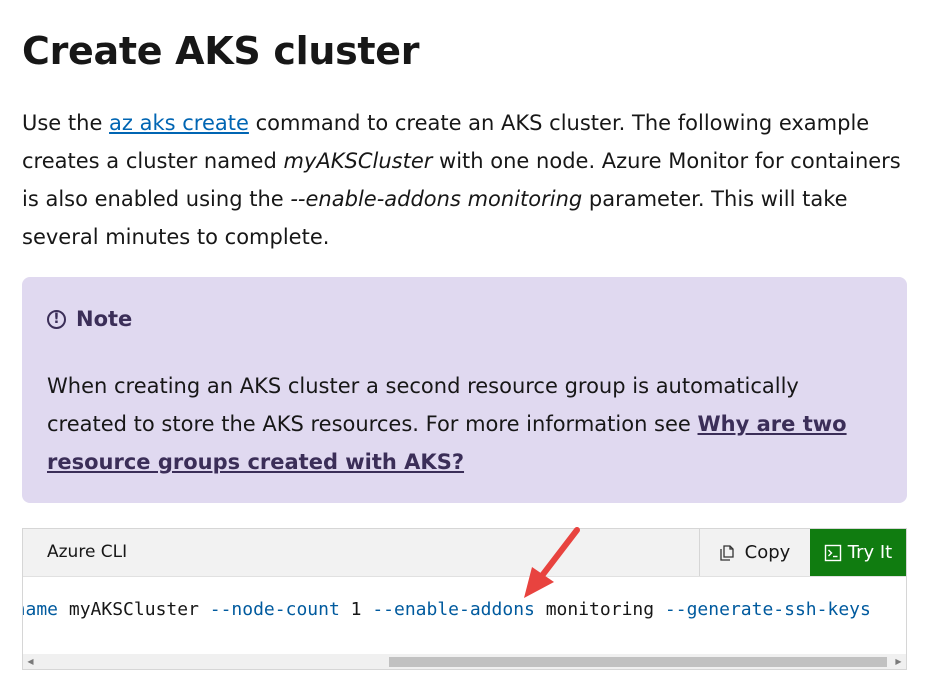  I want to click on code-token: 1, so click(356, 609).